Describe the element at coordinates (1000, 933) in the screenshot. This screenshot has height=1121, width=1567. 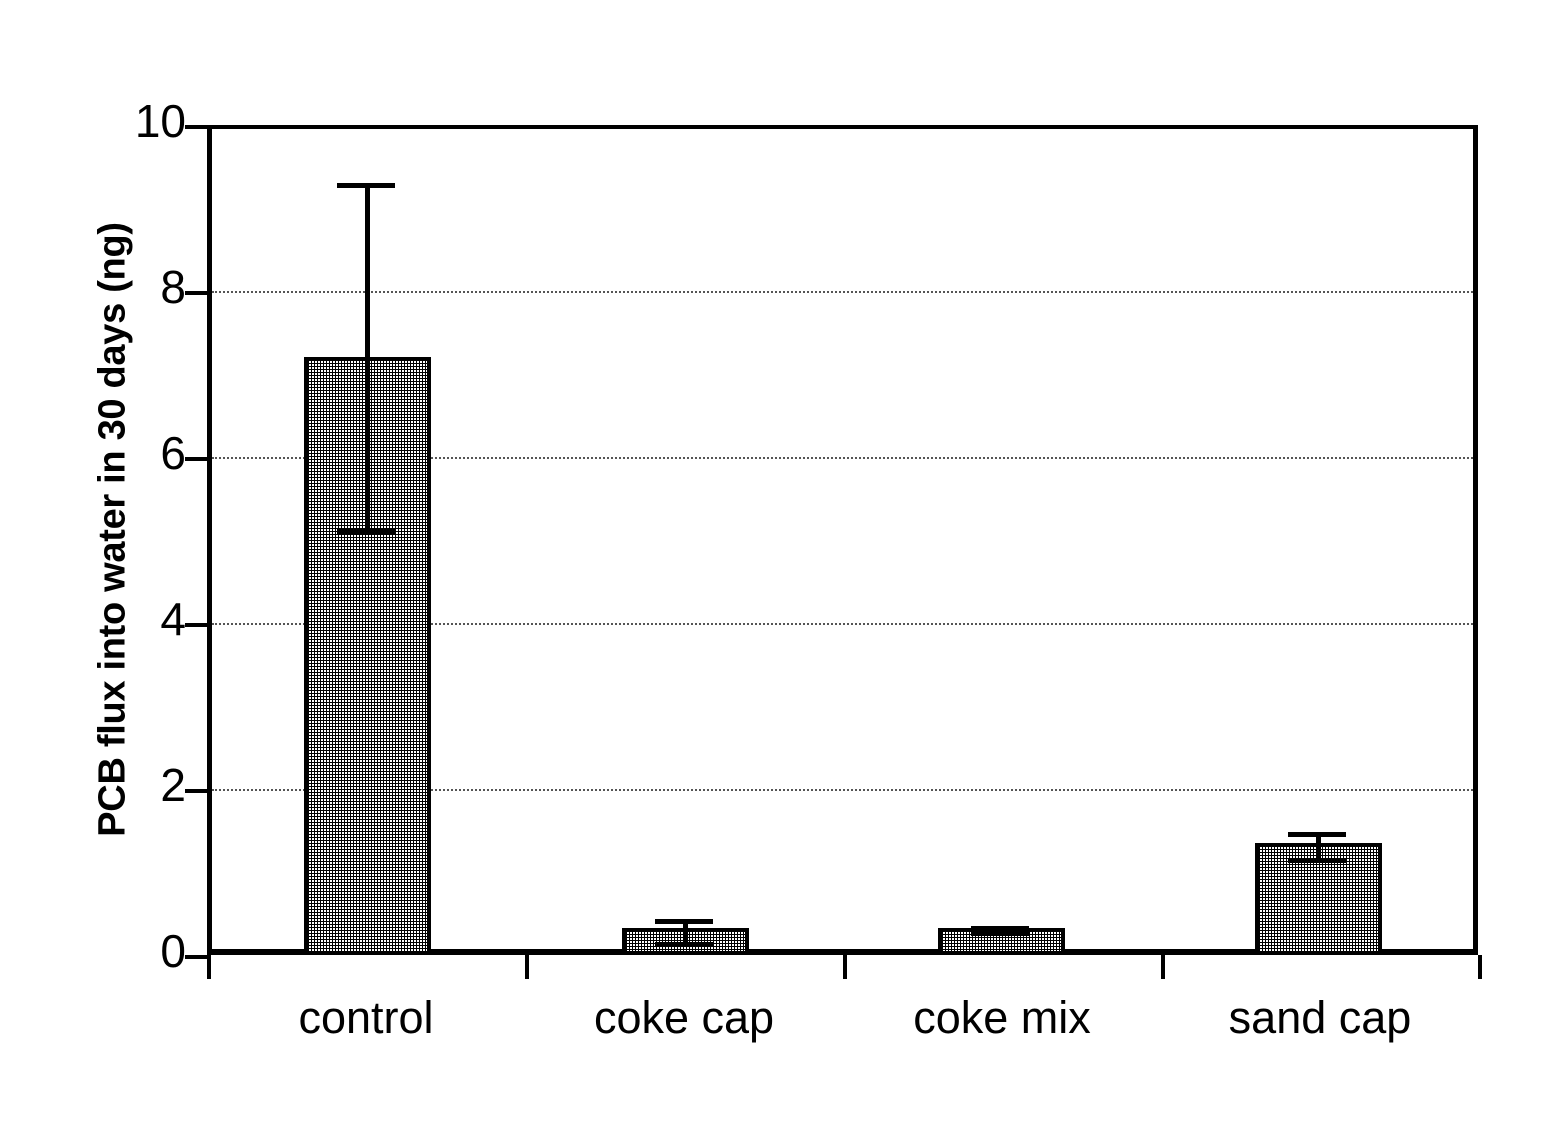
I see `error-bar-cap-lower-coke-mix` at that location.